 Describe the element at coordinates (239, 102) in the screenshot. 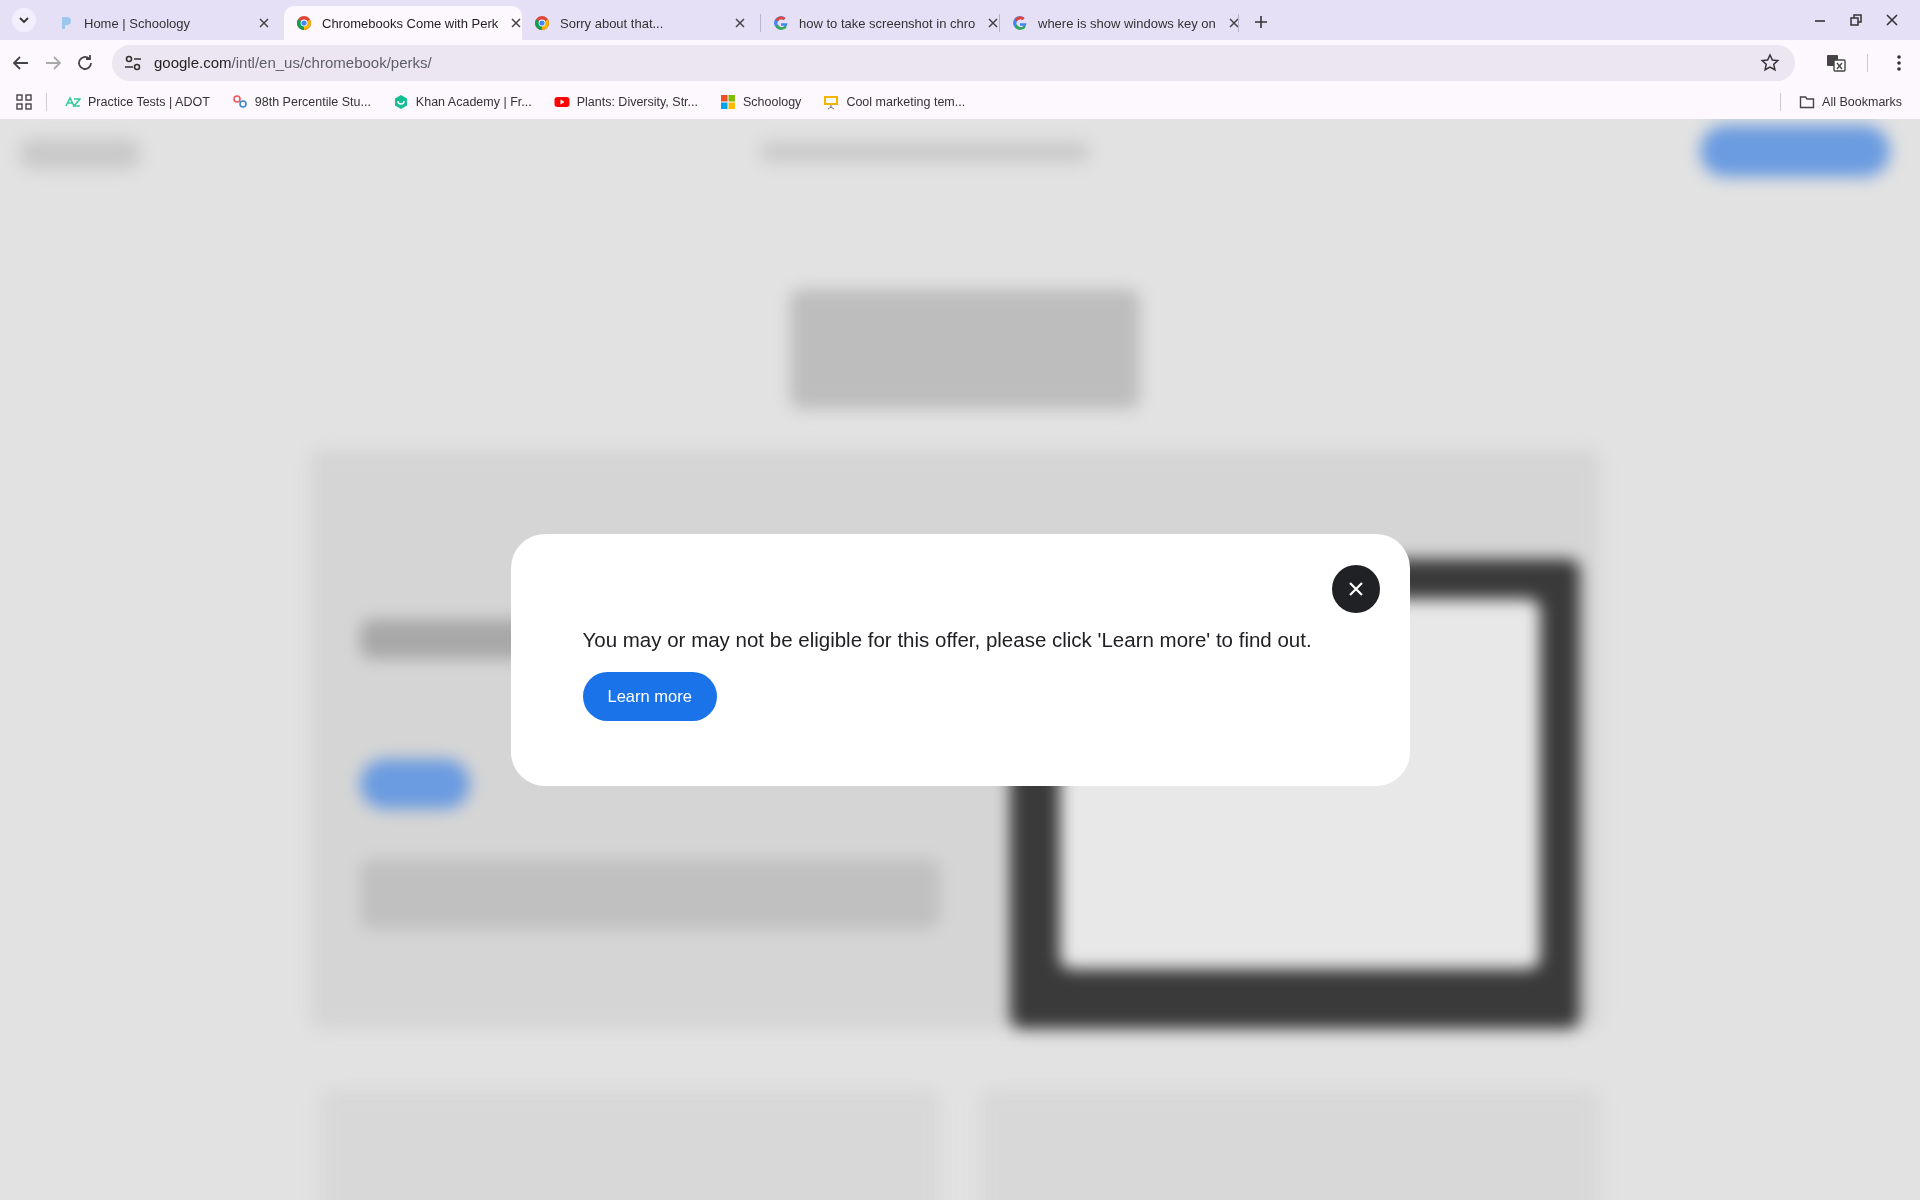

I see `percentile-logo-icon` at that location.